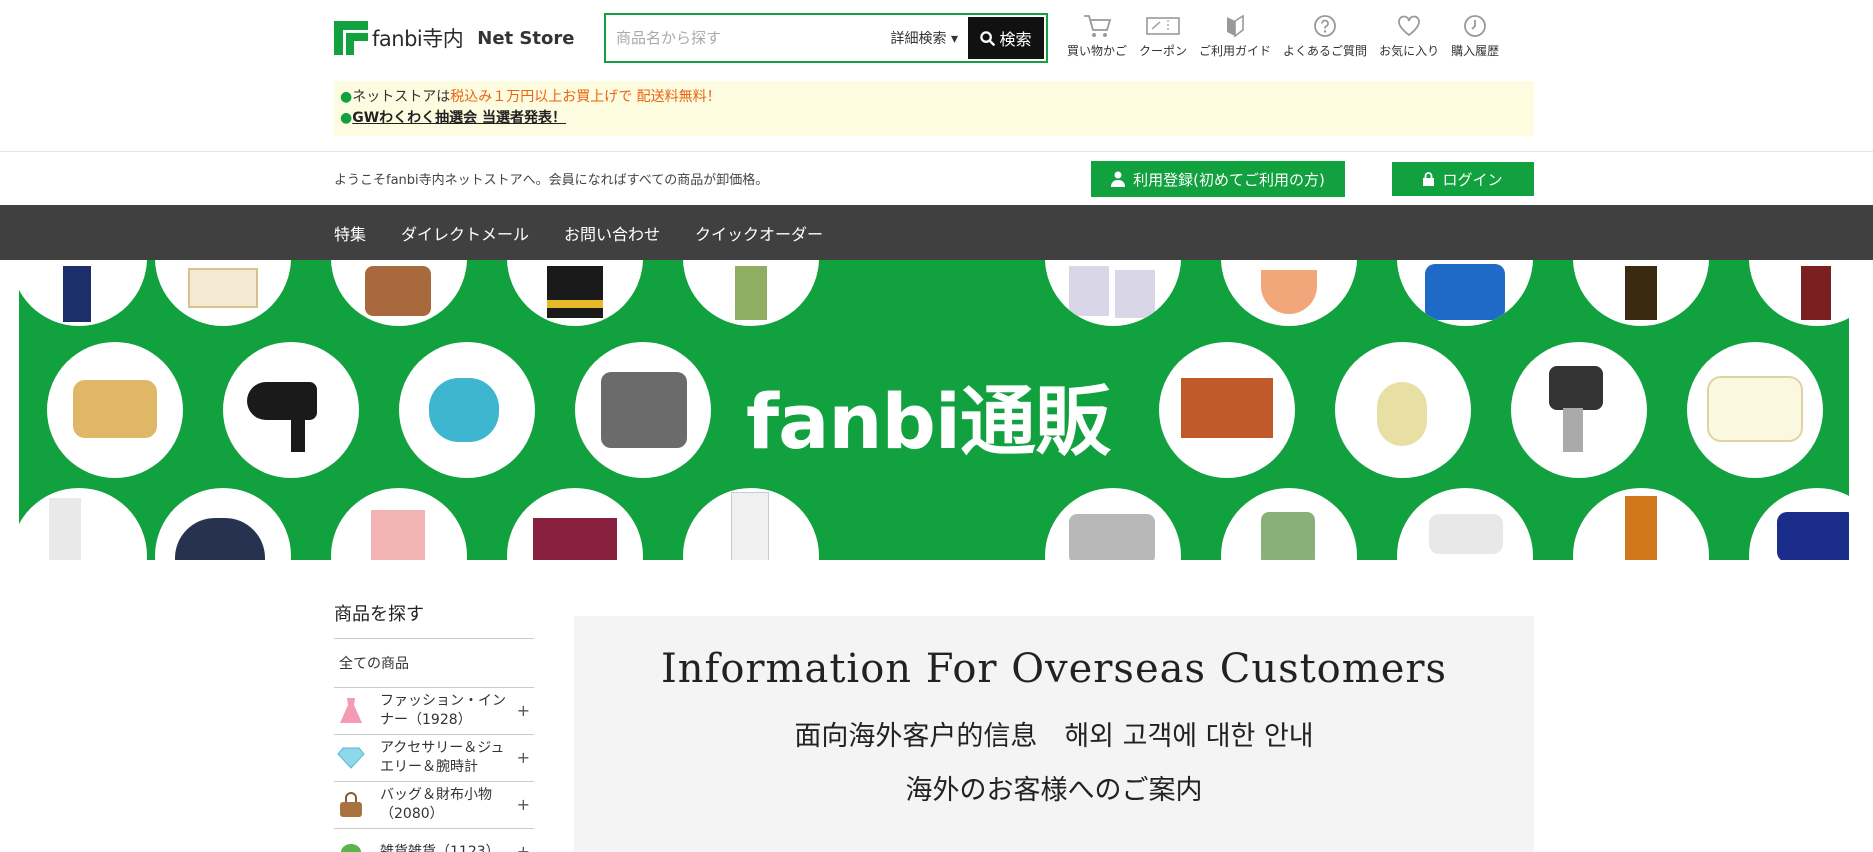 The height and width of the screenshot is (852, 1873). Describe the element at coordinates (928, 421) in the screenshot. I see `banner-title: fanbi通販` at that location.